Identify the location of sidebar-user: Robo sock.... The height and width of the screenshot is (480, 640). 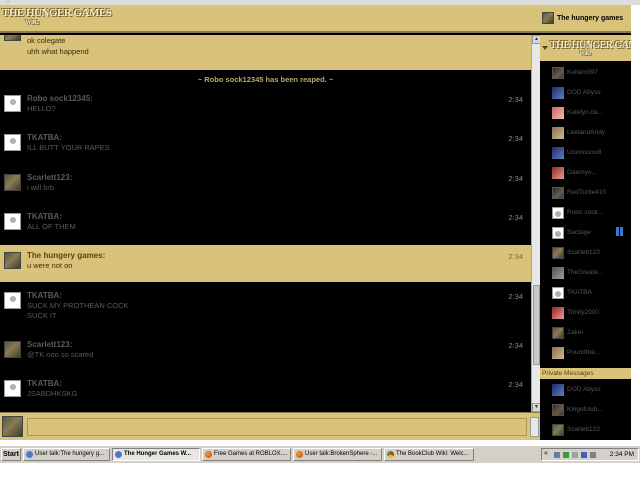
(591, 214).